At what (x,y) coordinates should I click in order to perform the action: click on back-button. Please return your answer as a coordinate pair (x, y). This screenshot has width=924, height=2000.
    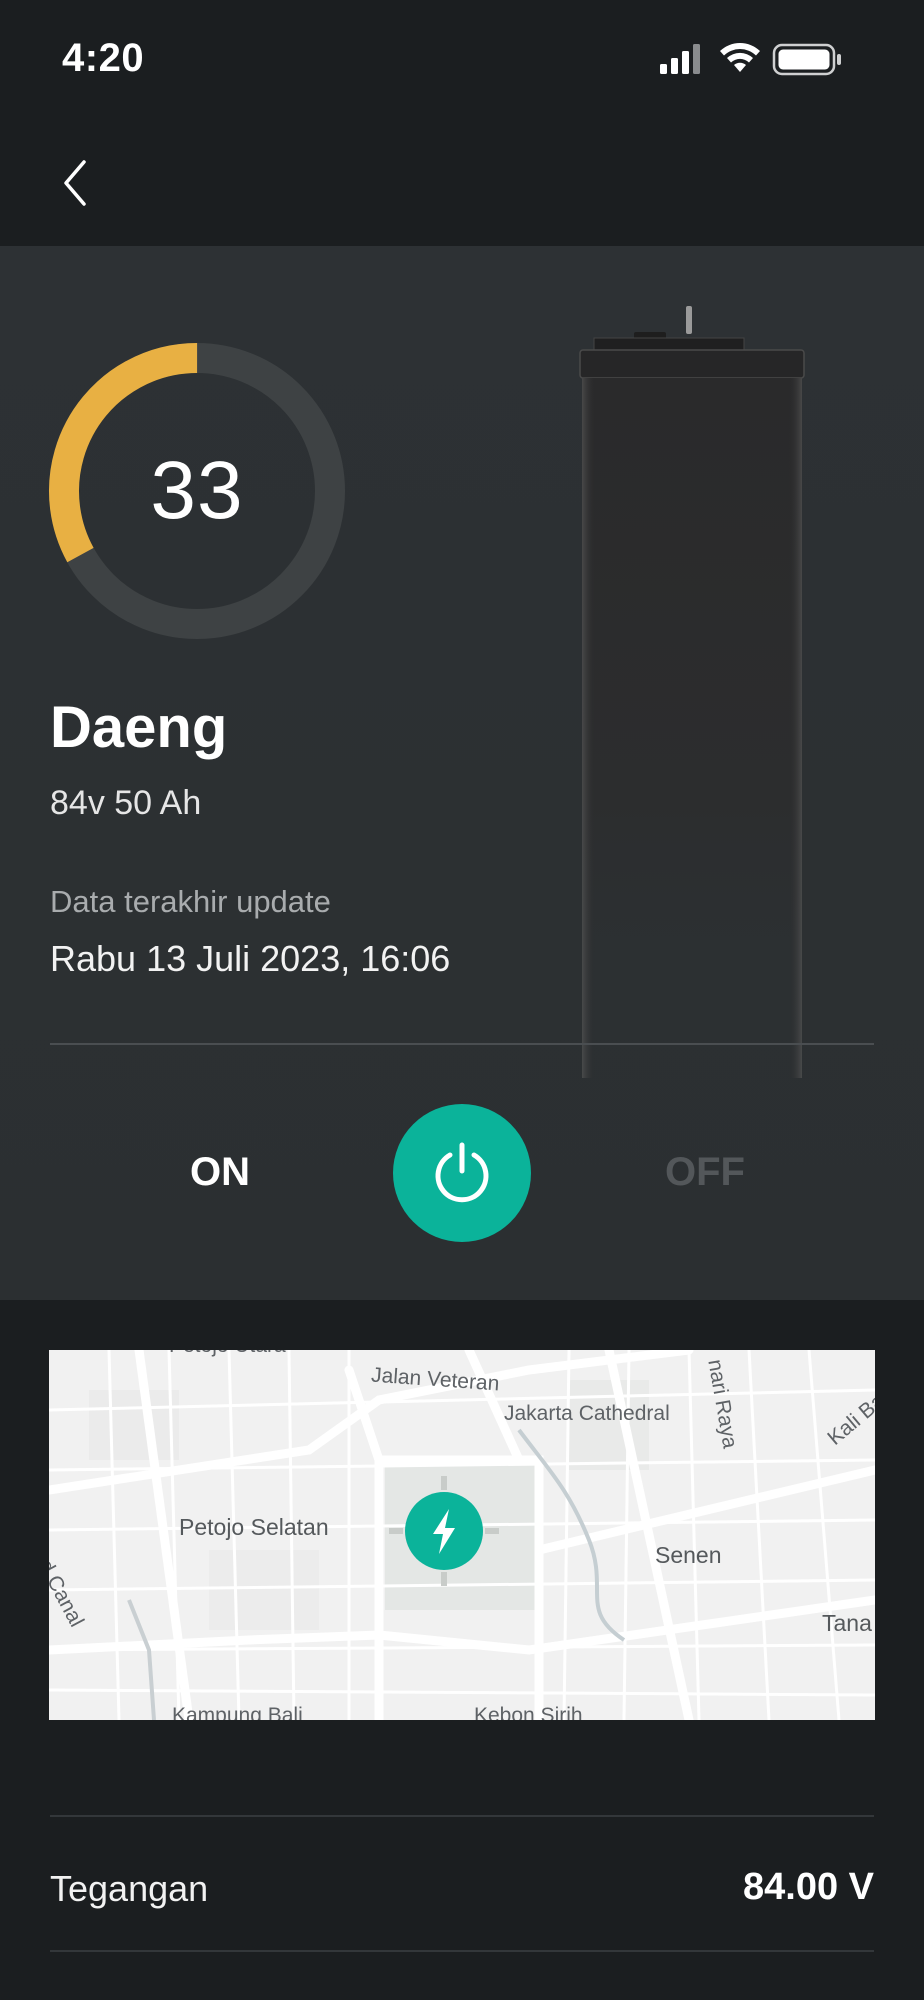
    Looking at the image, I should click on (78, 183).